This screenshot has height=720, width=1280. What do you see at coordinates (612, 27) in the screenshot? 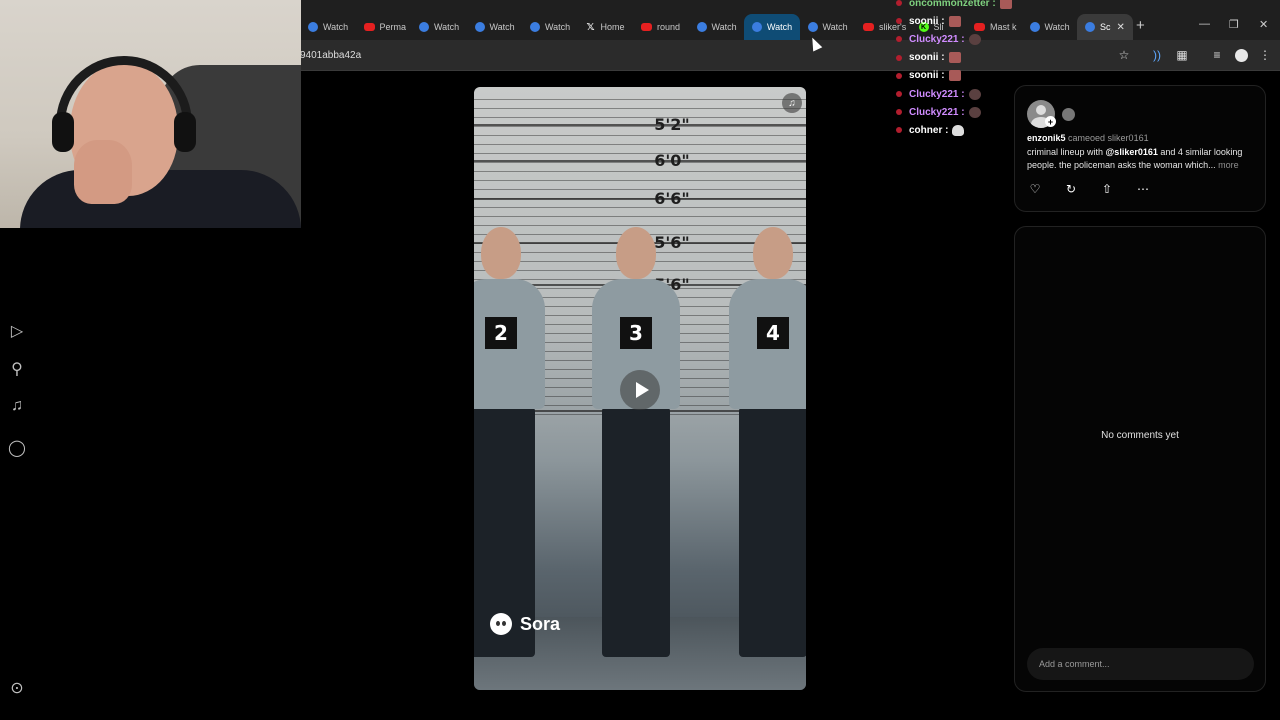
I see `tab-title: Home` at bounding box center [612, 27].